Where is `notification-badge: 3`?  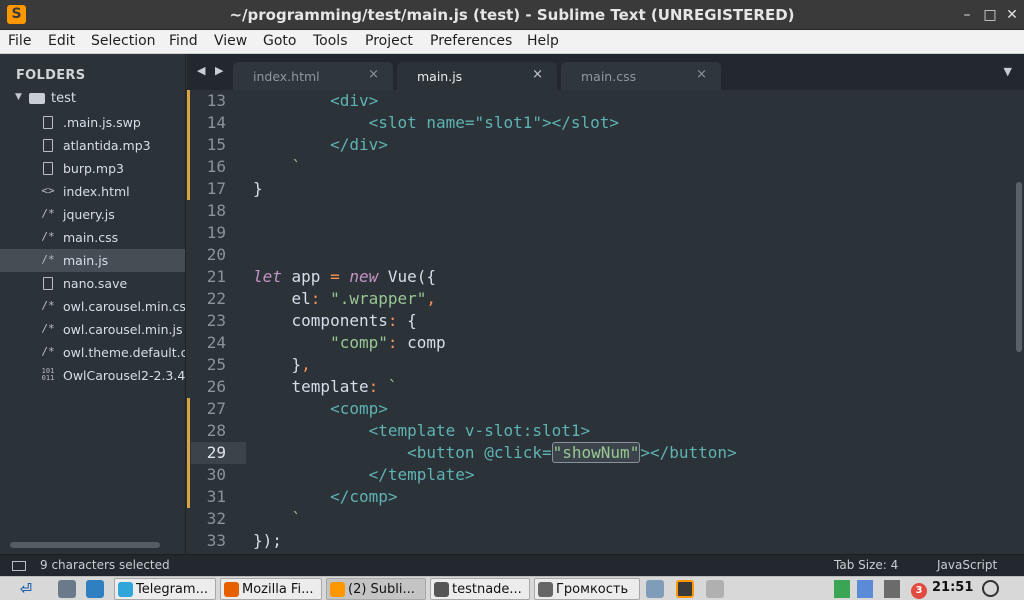
notification-badge: 3 is located at coordinates (919, 591).